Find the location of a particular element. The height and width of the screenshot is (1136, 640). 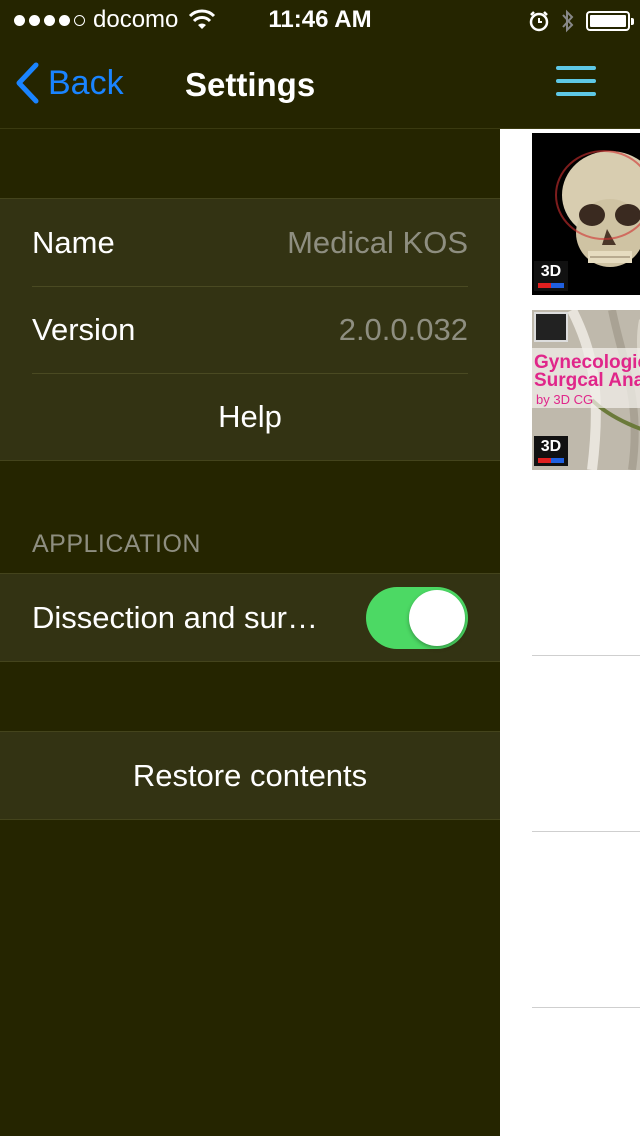

version-row: Version 2.0.0.032 is located at coordinates (250, 329).